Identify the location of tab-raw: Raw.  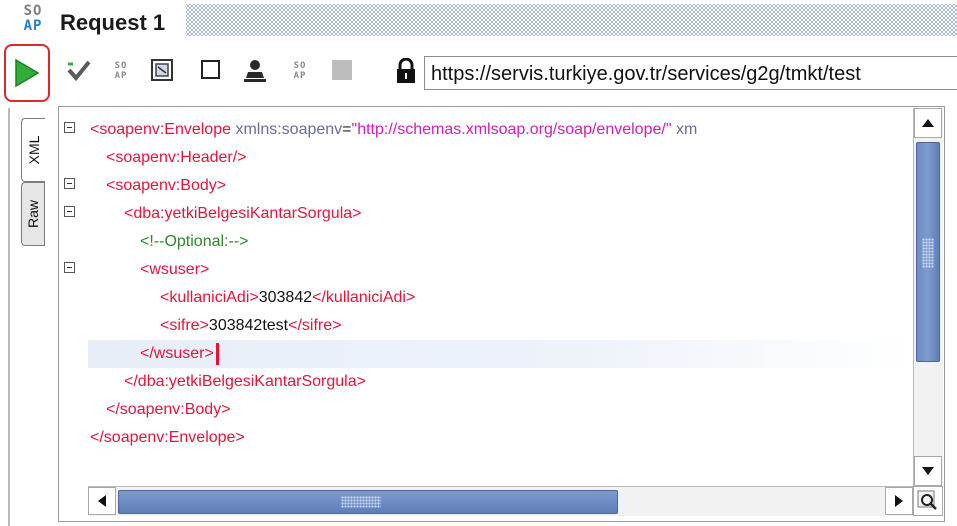
(33, 214).